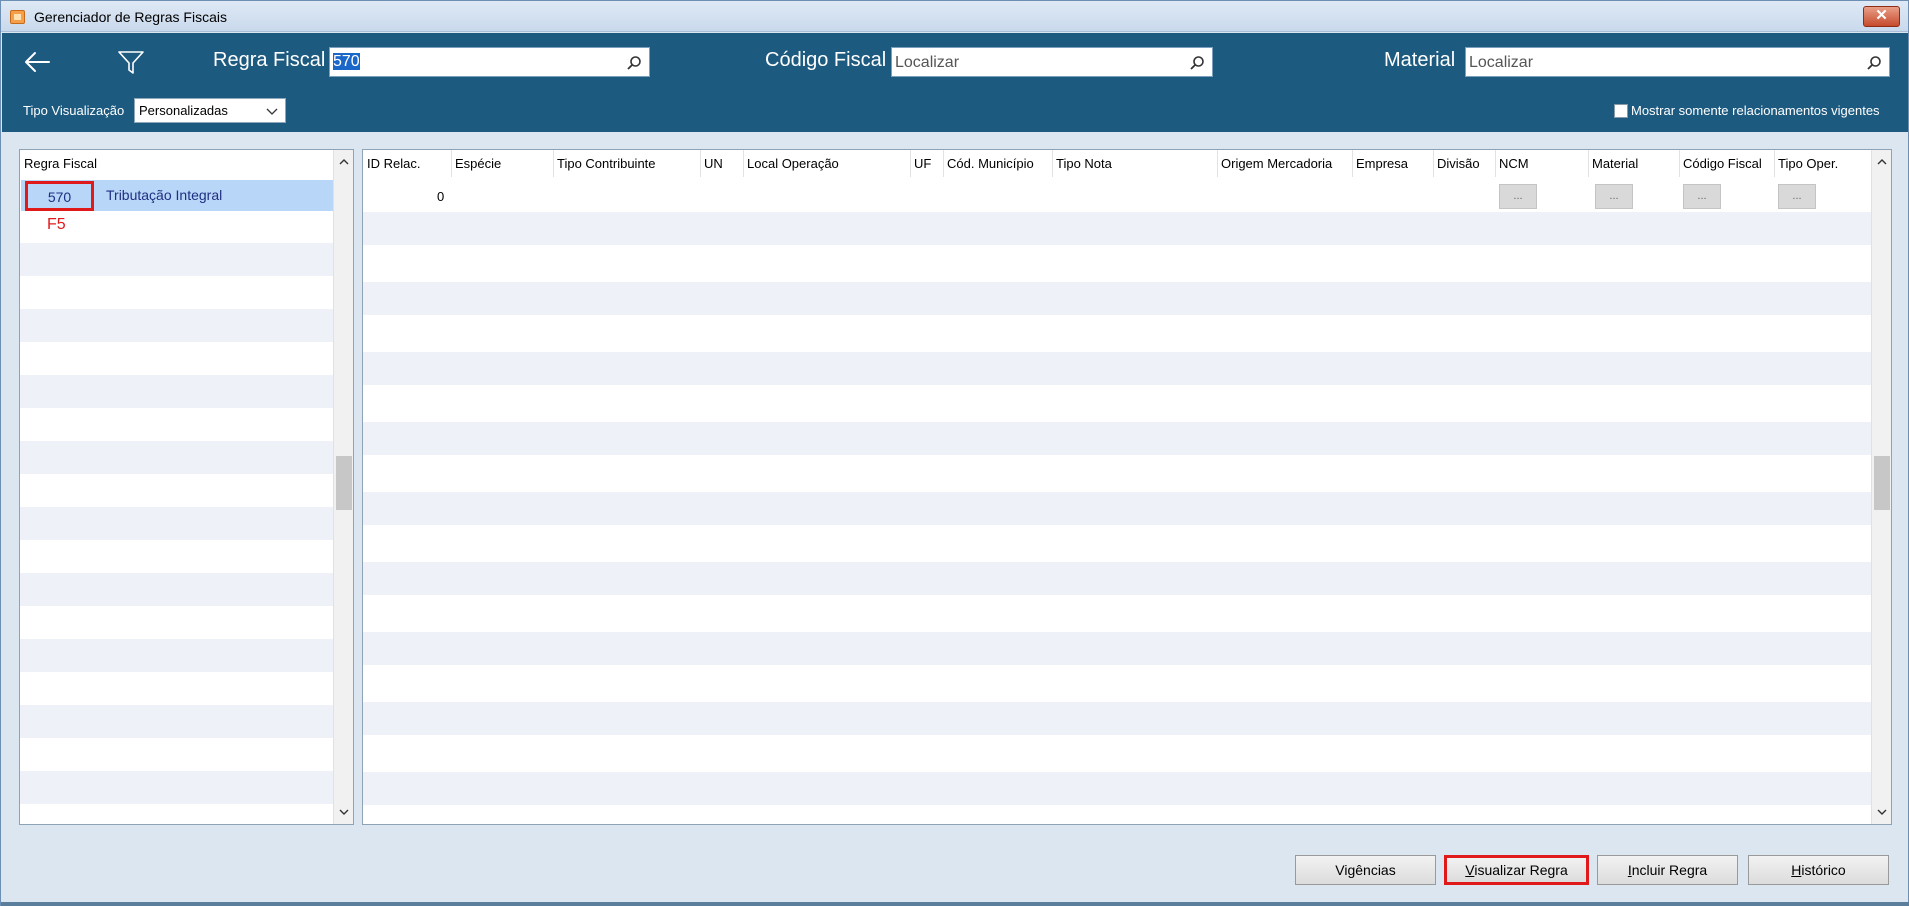 This screenshot has height=906, width=1909. Describe the element at coordinates (1521, 870) in the screenshot. I see `visualizar-regra-label: isualizar Regra` at that location.